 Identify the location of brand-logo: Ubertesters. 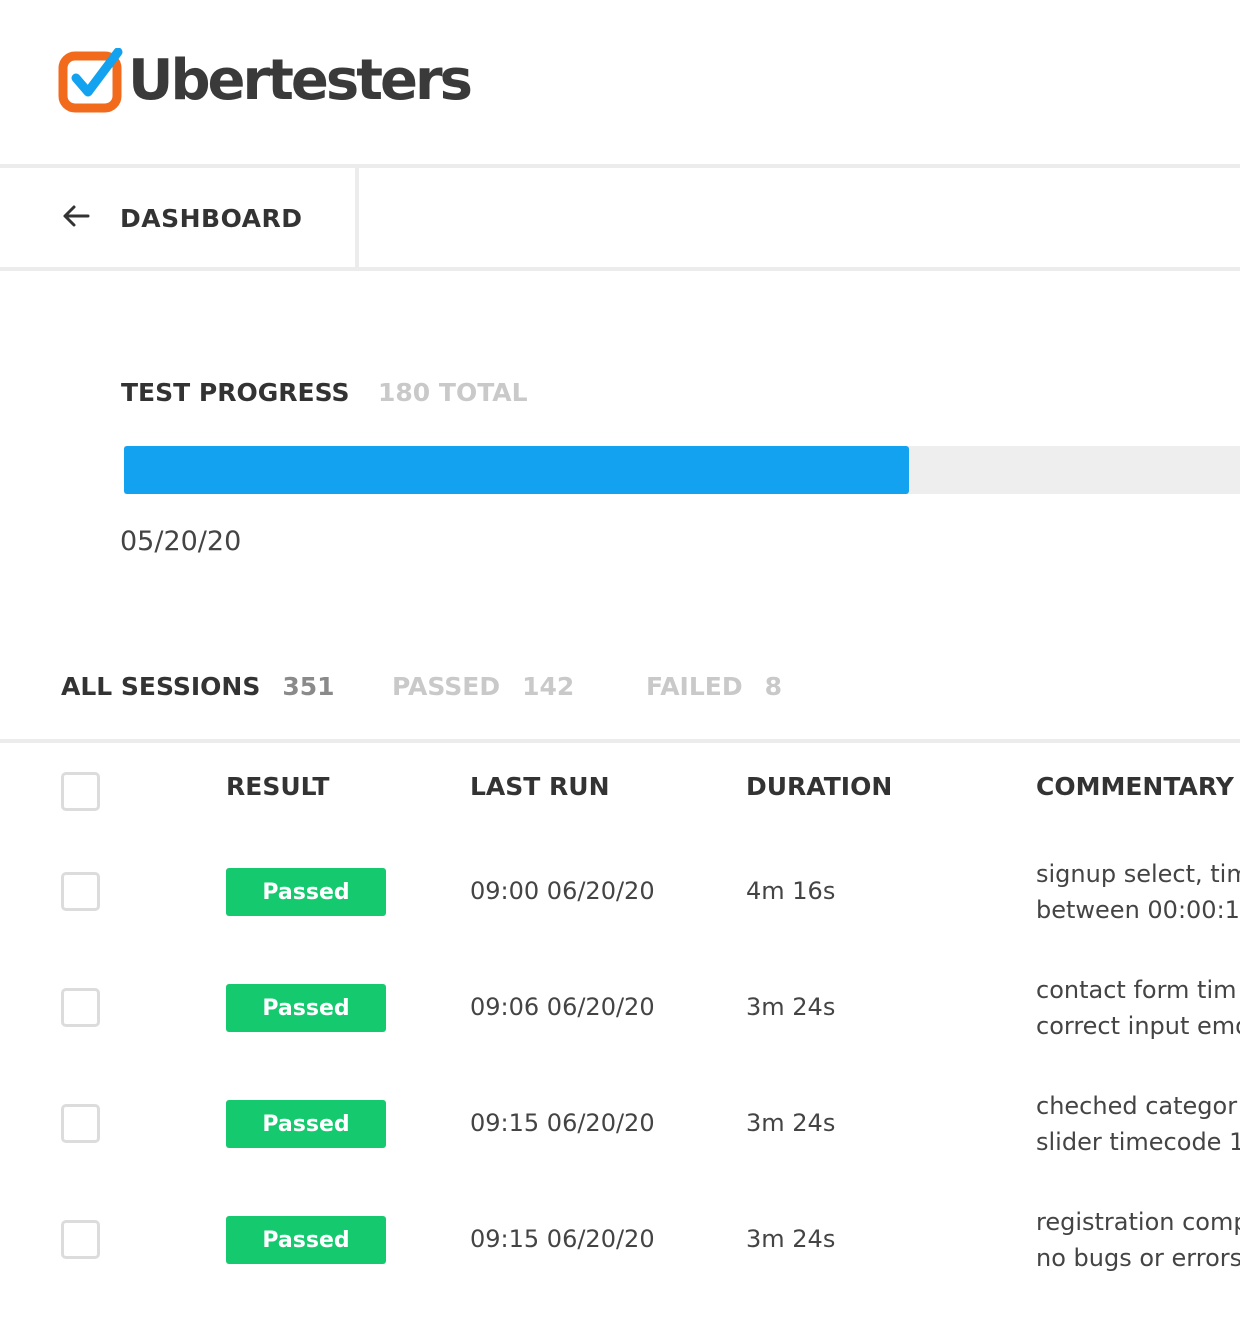
(265, 80).